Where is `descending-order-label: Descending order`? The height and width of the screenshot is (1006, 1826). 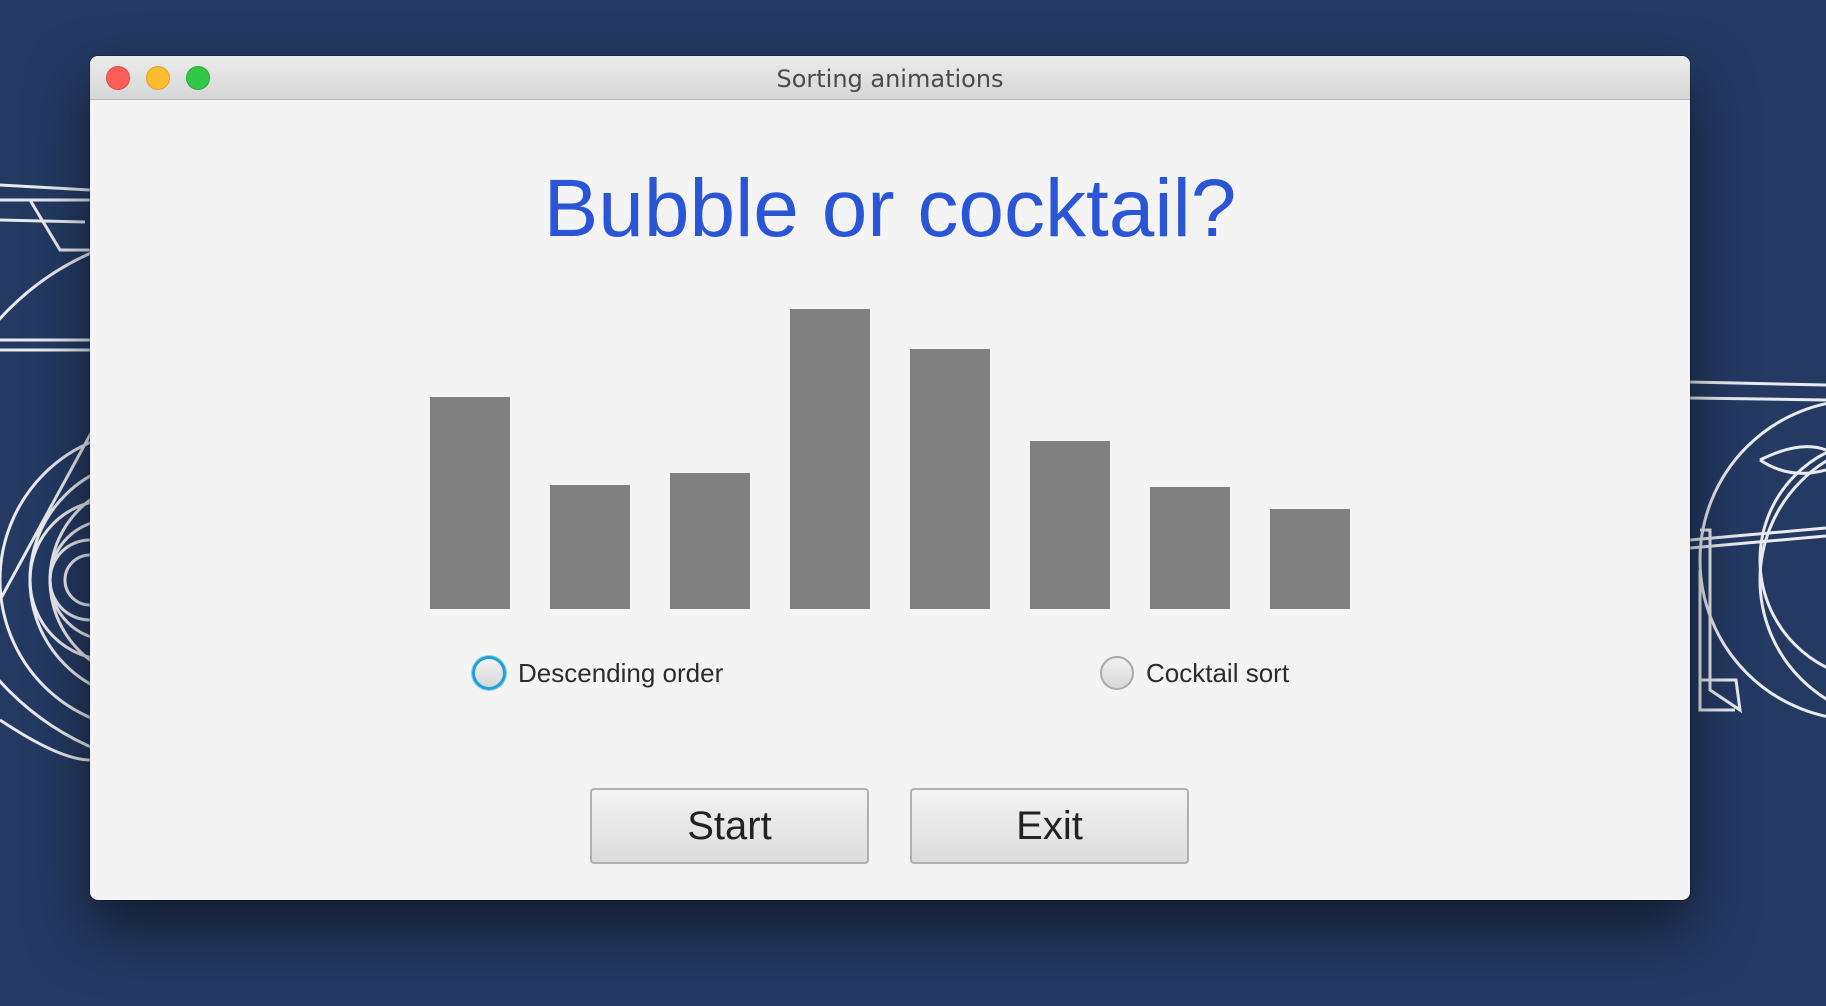
descending-order-label: Descending order is located at coordinates (621, 672).